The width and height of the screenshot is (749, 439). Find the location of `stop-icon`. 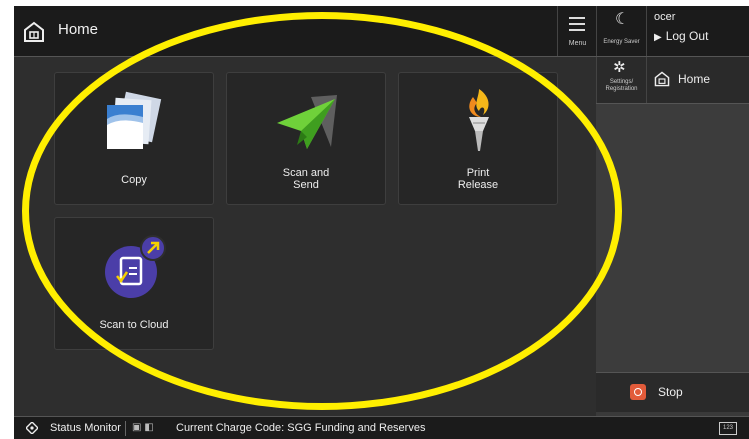

stop-icon is located at coordinates (638, 392).